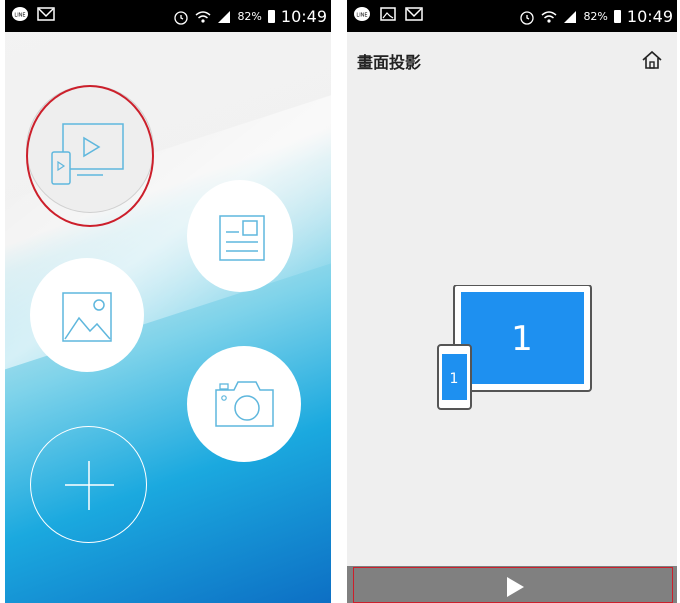 The height and width of the screenshot is (603, 680). I want to click on tv-phone-play-icon, so click(87, 154).